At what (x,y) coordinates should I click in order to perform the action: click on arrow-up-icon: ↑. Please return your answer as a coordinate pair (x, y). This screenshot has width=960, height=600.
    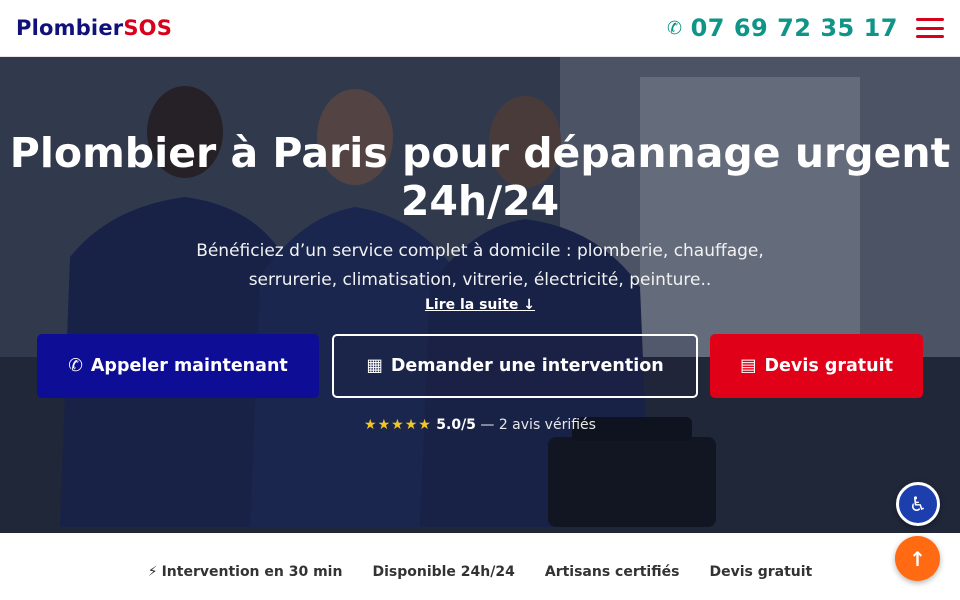
    Looking at the image, I should click on (917, 558).